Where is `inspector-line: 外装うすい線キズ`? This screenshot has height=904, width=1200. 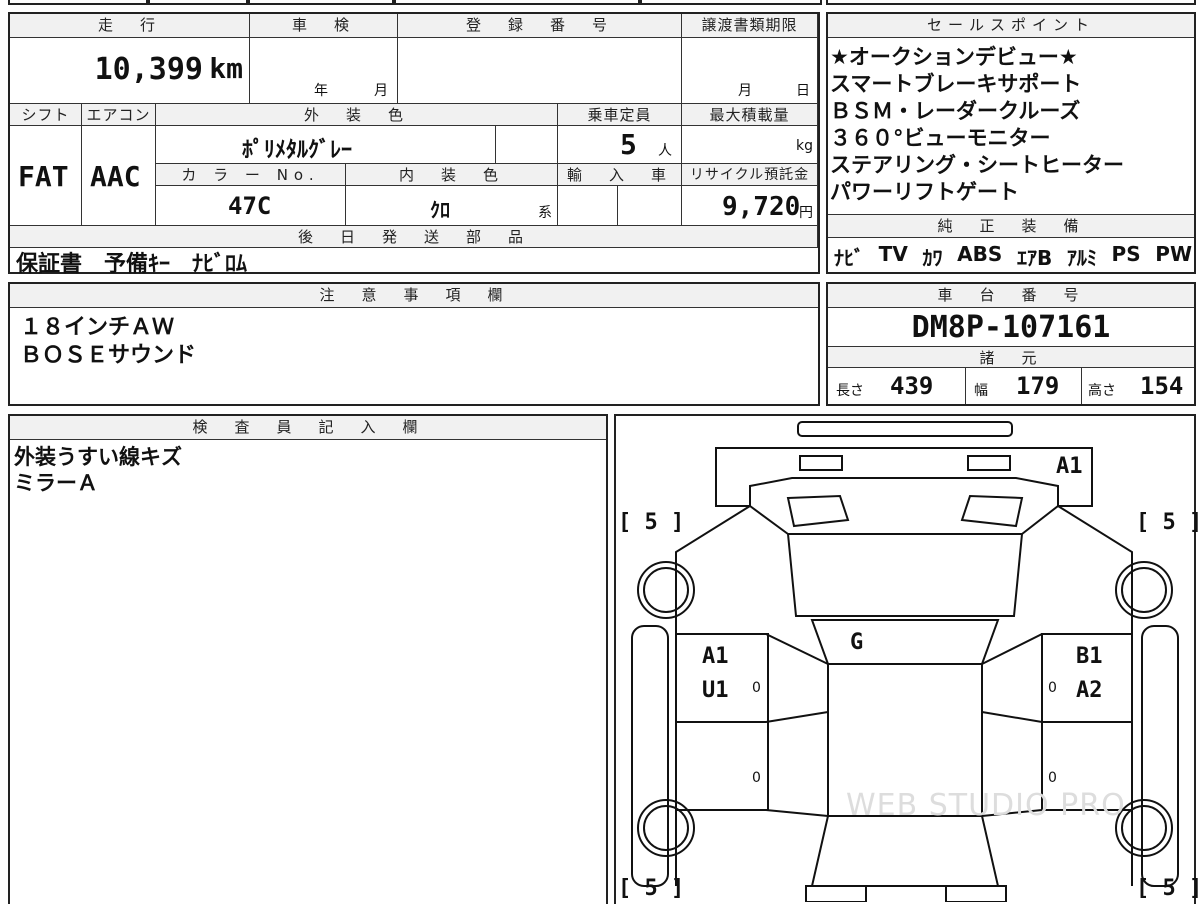 inspector-line: 外装うすい線キズ is located at coordinates (98, 457).